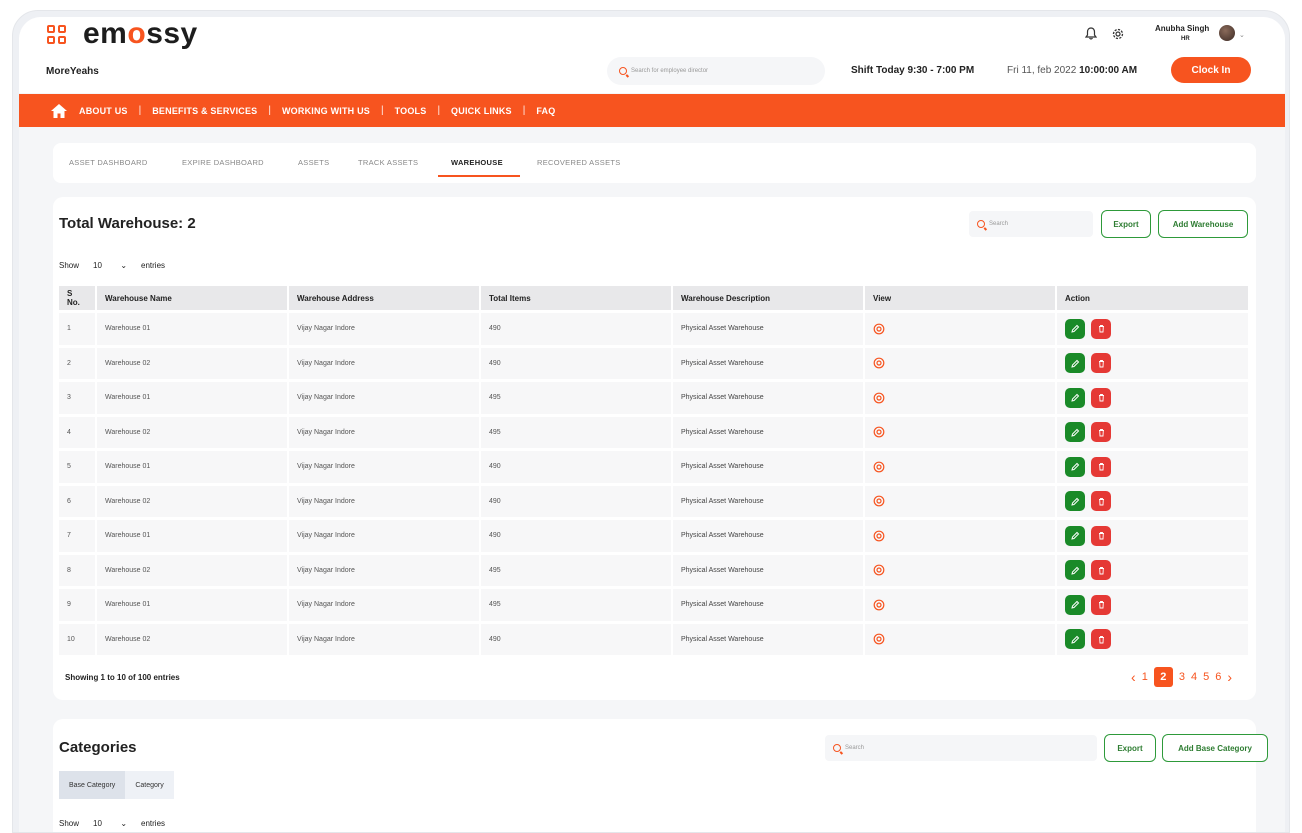 The width and height of the screenshot is (1302, 833). Describe the element at coordinates (1194, 677) in the screenshot. I see `page-4: 4` at that location.